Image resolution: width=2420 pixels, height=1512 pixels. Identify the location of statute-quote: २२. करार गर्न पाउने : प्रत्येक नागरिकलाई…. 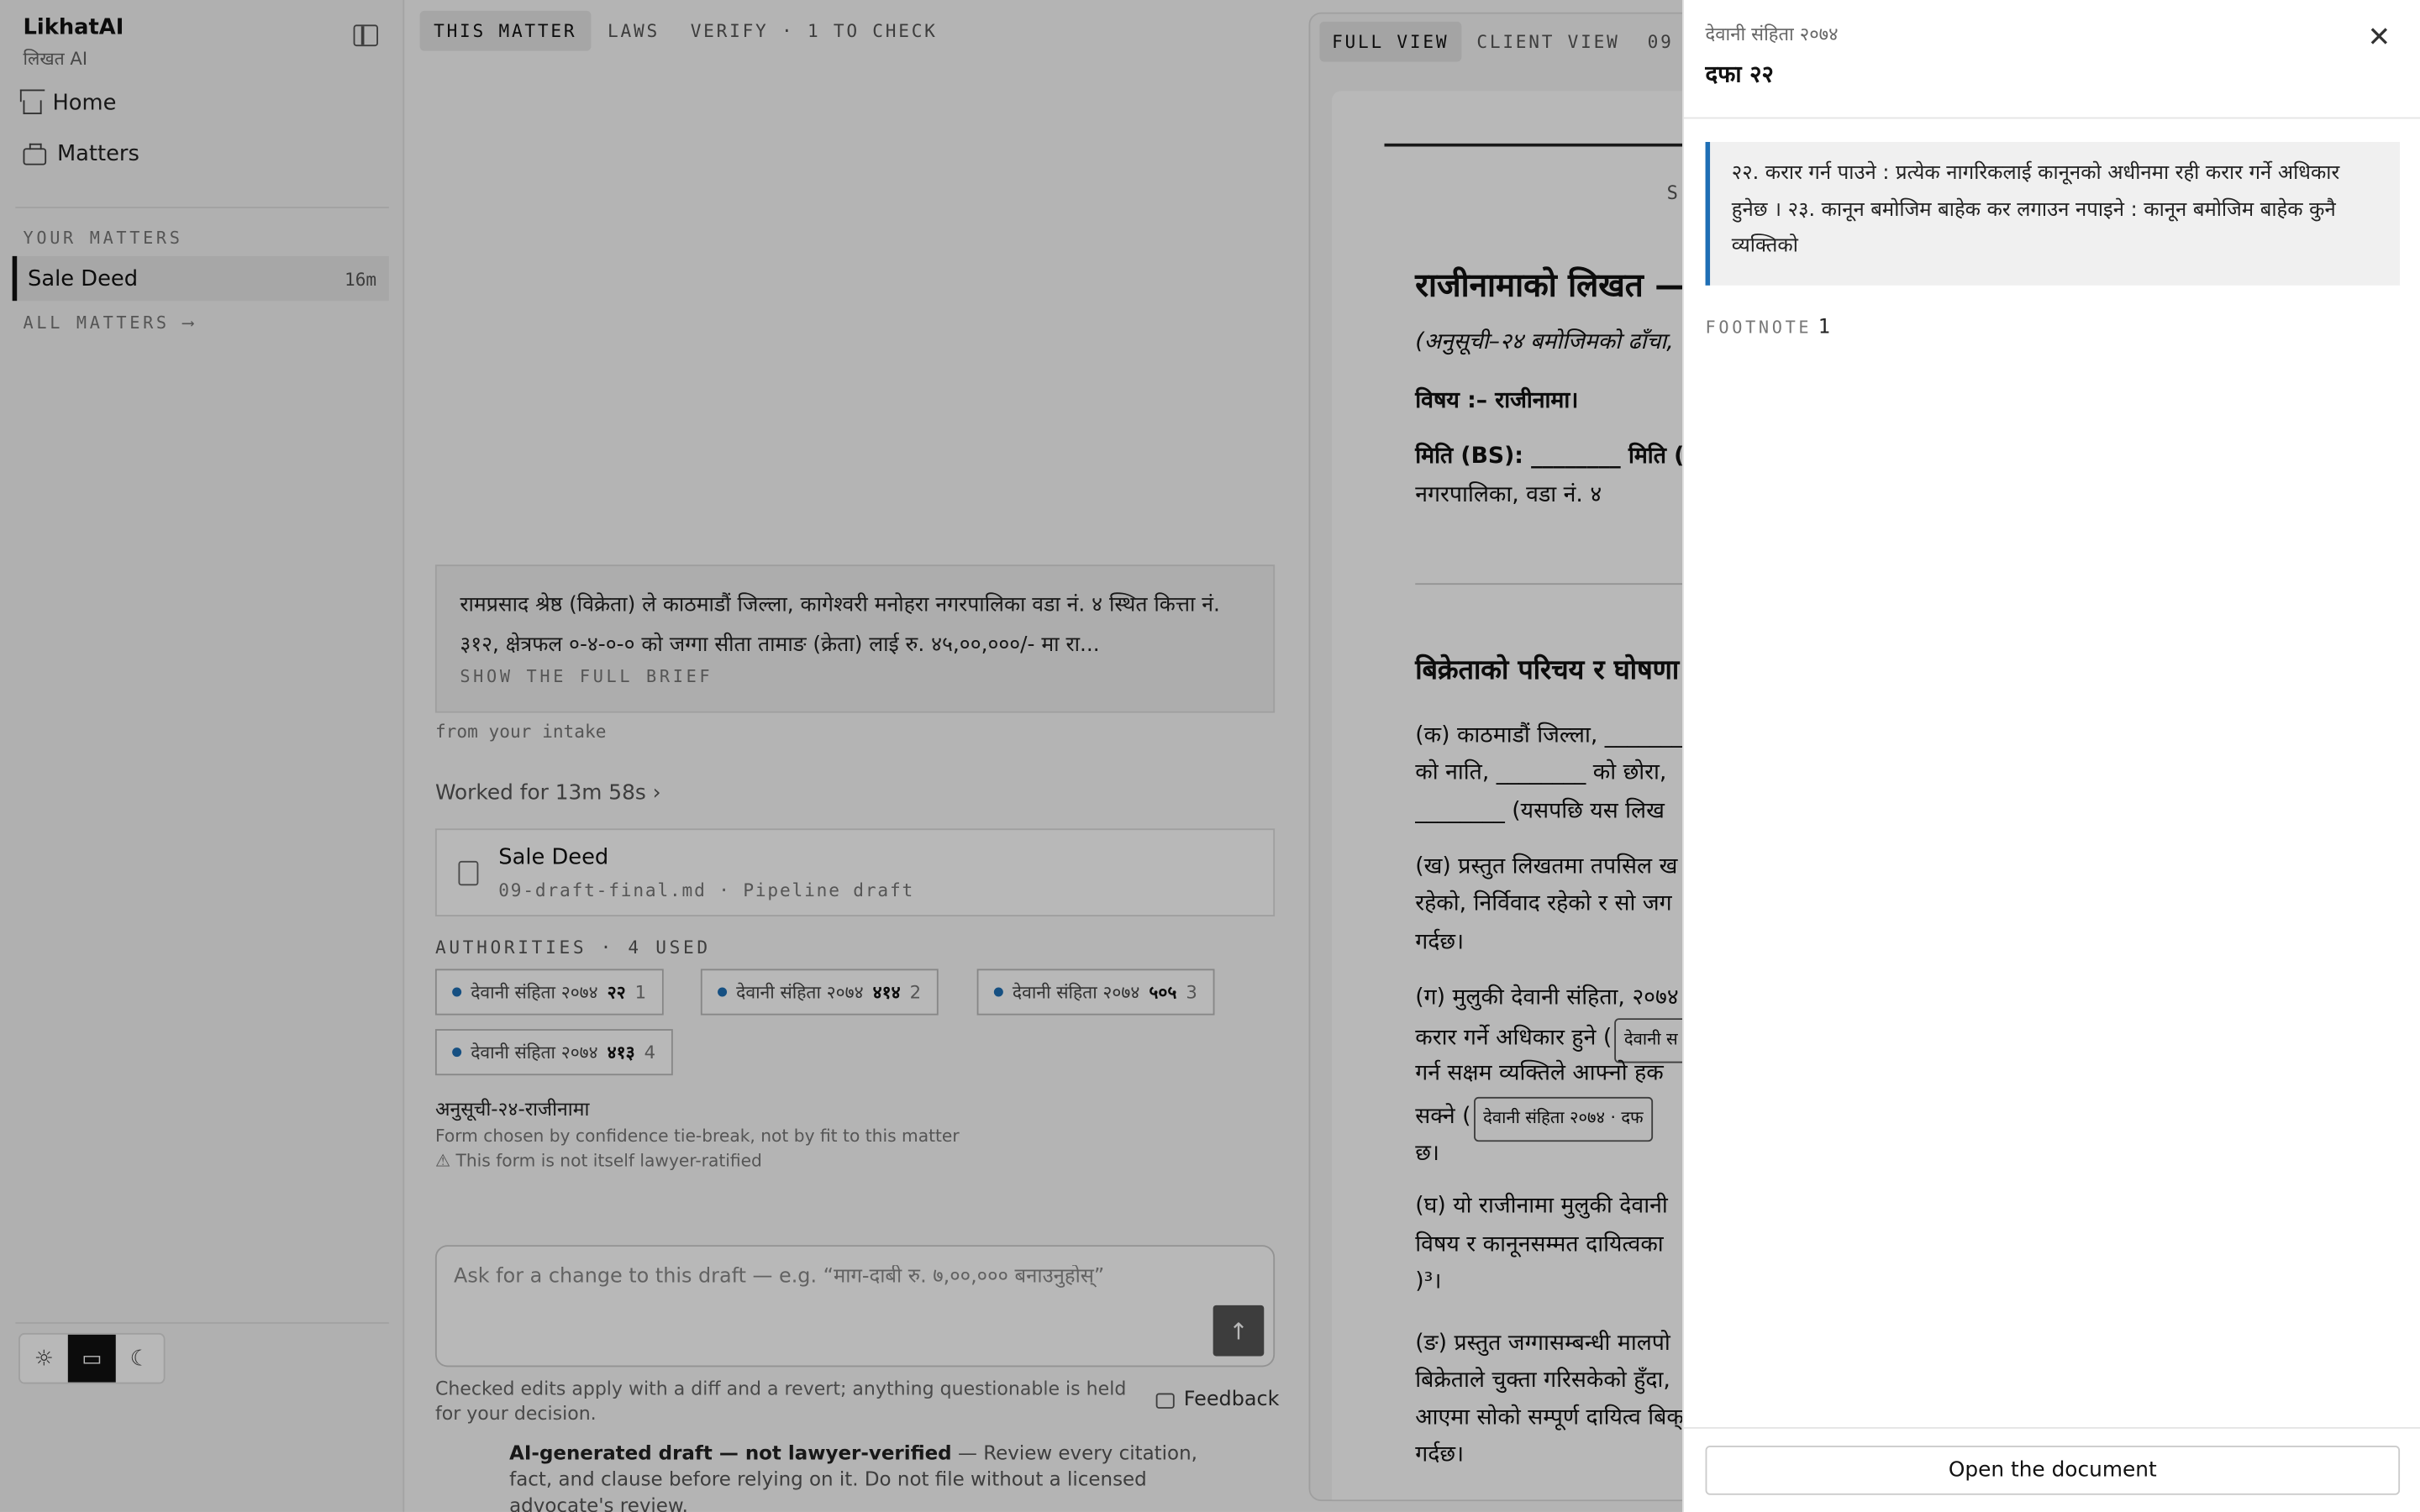
(2053, 213).